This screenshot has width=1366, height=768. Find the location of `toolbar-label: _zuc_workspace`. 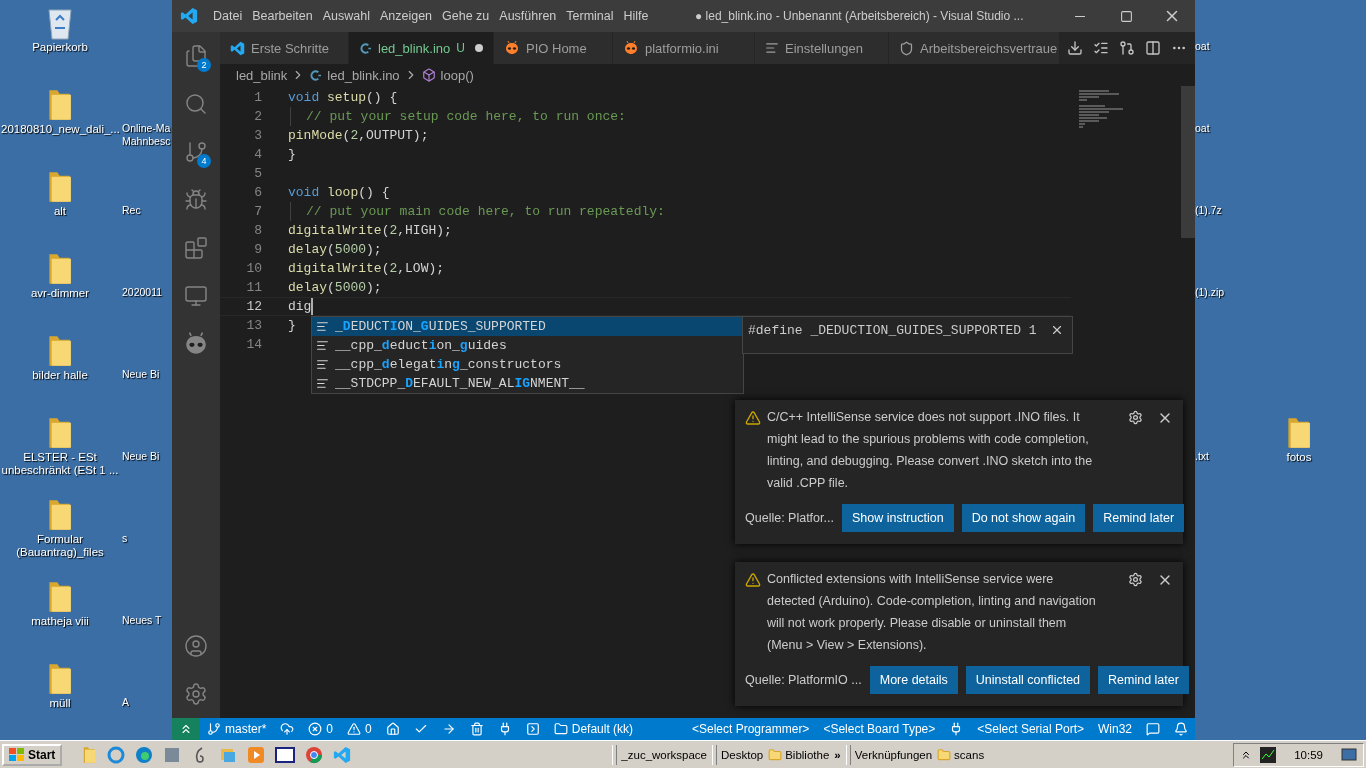

toolbar-label: _zuc_workspace is located at coordinates (664, 754).